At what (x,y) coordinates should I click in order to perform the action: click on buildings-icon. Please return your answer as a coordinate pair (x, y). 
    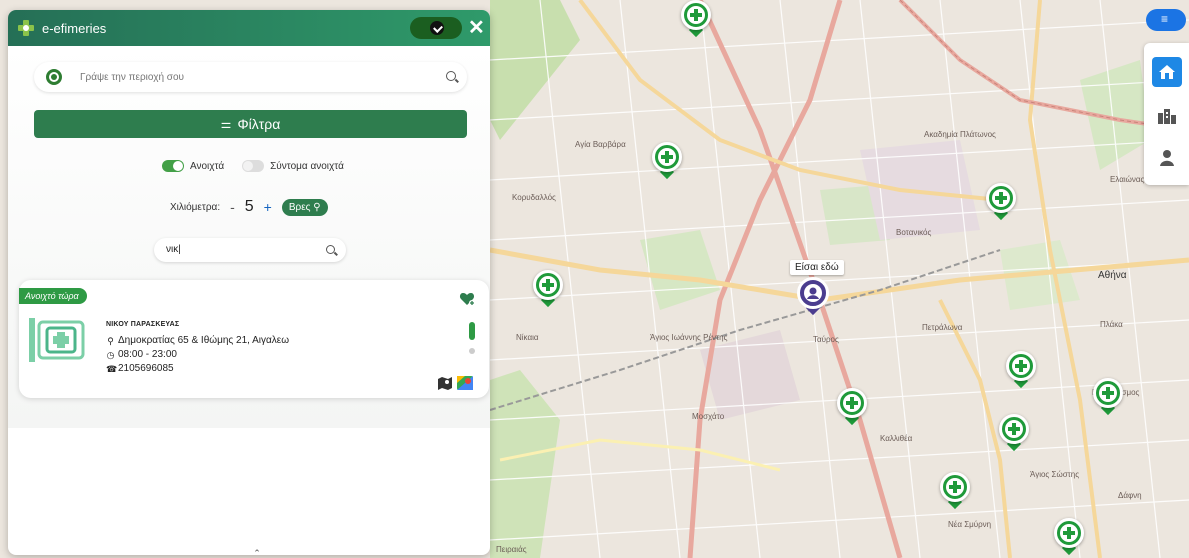
    Looking at the image, I should click on (1167, 116).